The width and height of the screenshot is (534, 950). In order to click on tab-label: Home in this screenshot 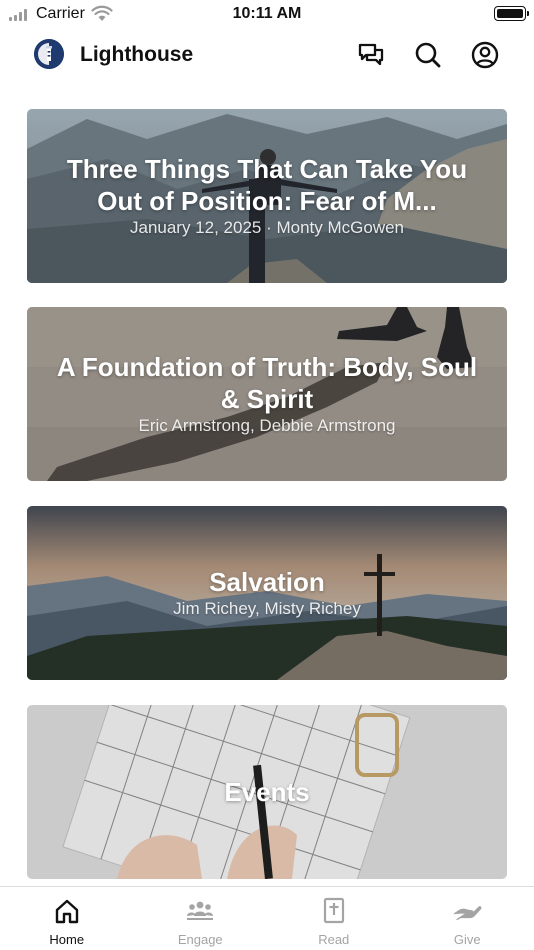, I will do `click(67, 939)`.